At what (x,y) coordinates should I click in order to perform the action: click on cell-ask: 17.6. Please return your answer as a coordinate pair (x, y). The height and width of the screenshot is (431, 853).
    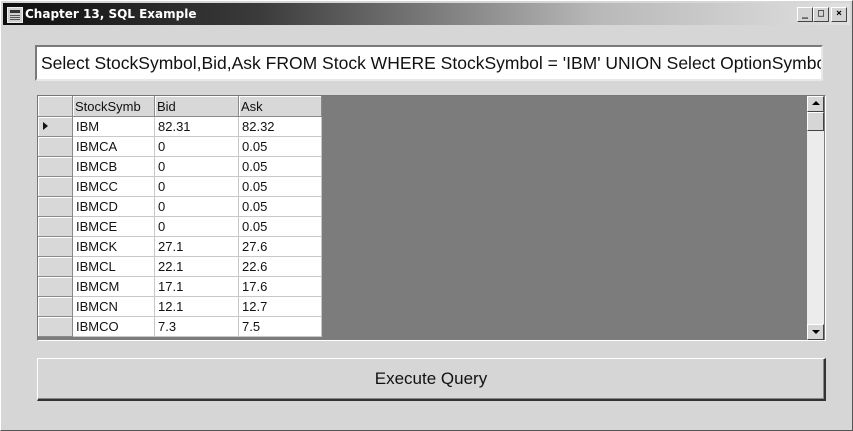
    Looking at the image, I should click on (280, 286).